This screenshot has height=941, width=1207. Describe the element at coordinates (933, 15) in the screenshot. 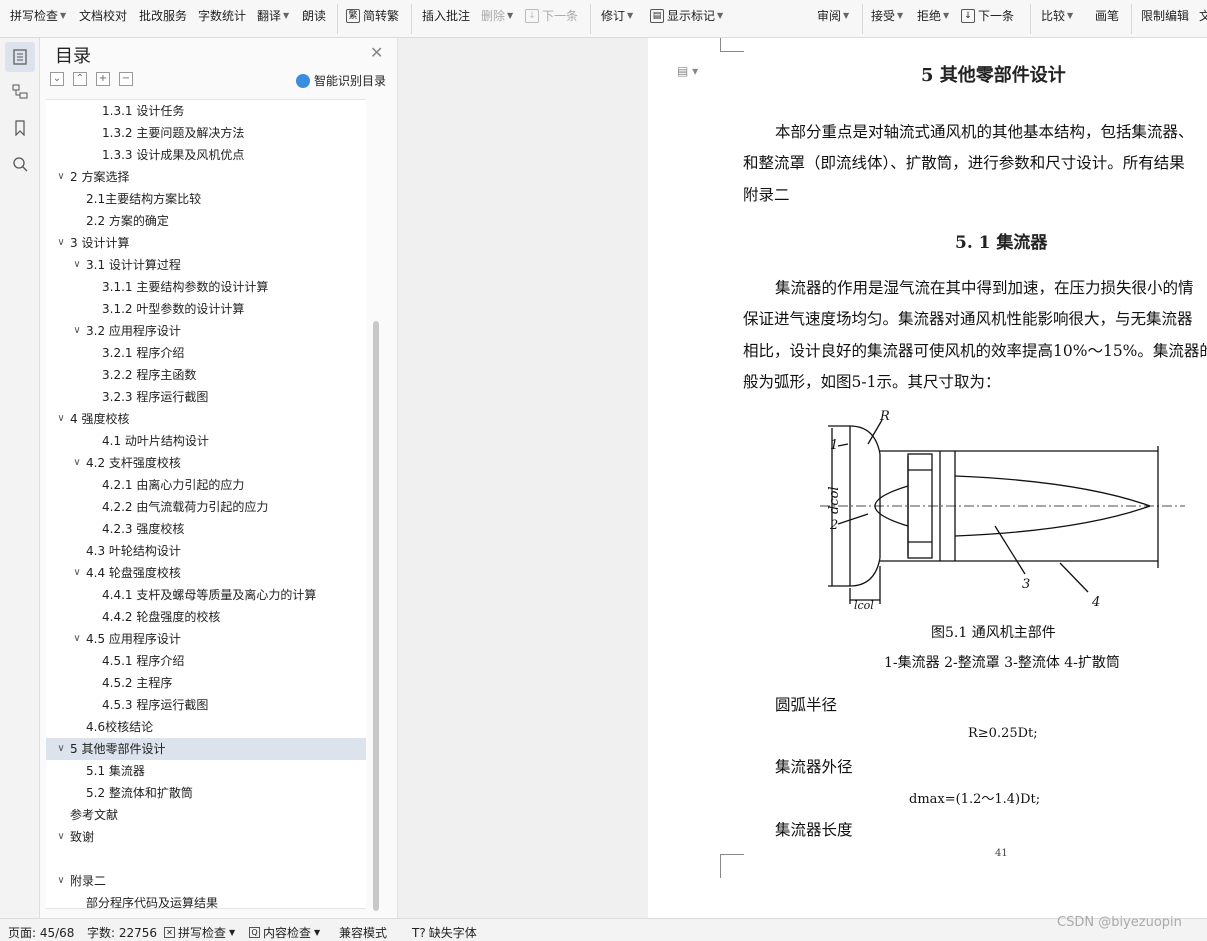

I see `reject-button: 拒绝 ▼` at that location.